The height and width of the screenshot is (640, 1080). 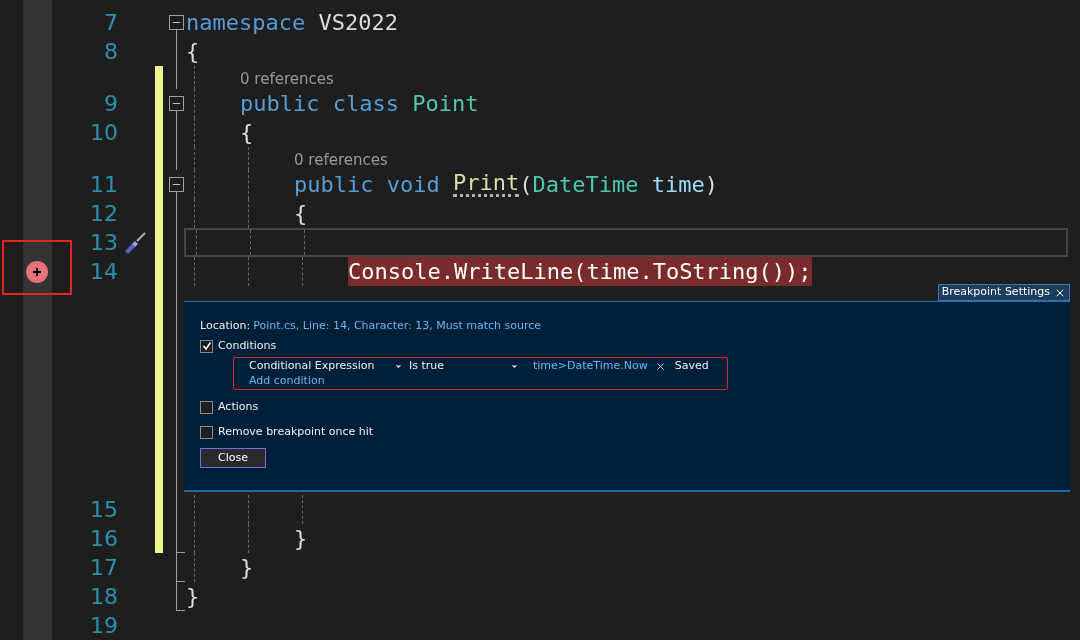 I want to click on option-label: Actions, so click(x=238, y=406).